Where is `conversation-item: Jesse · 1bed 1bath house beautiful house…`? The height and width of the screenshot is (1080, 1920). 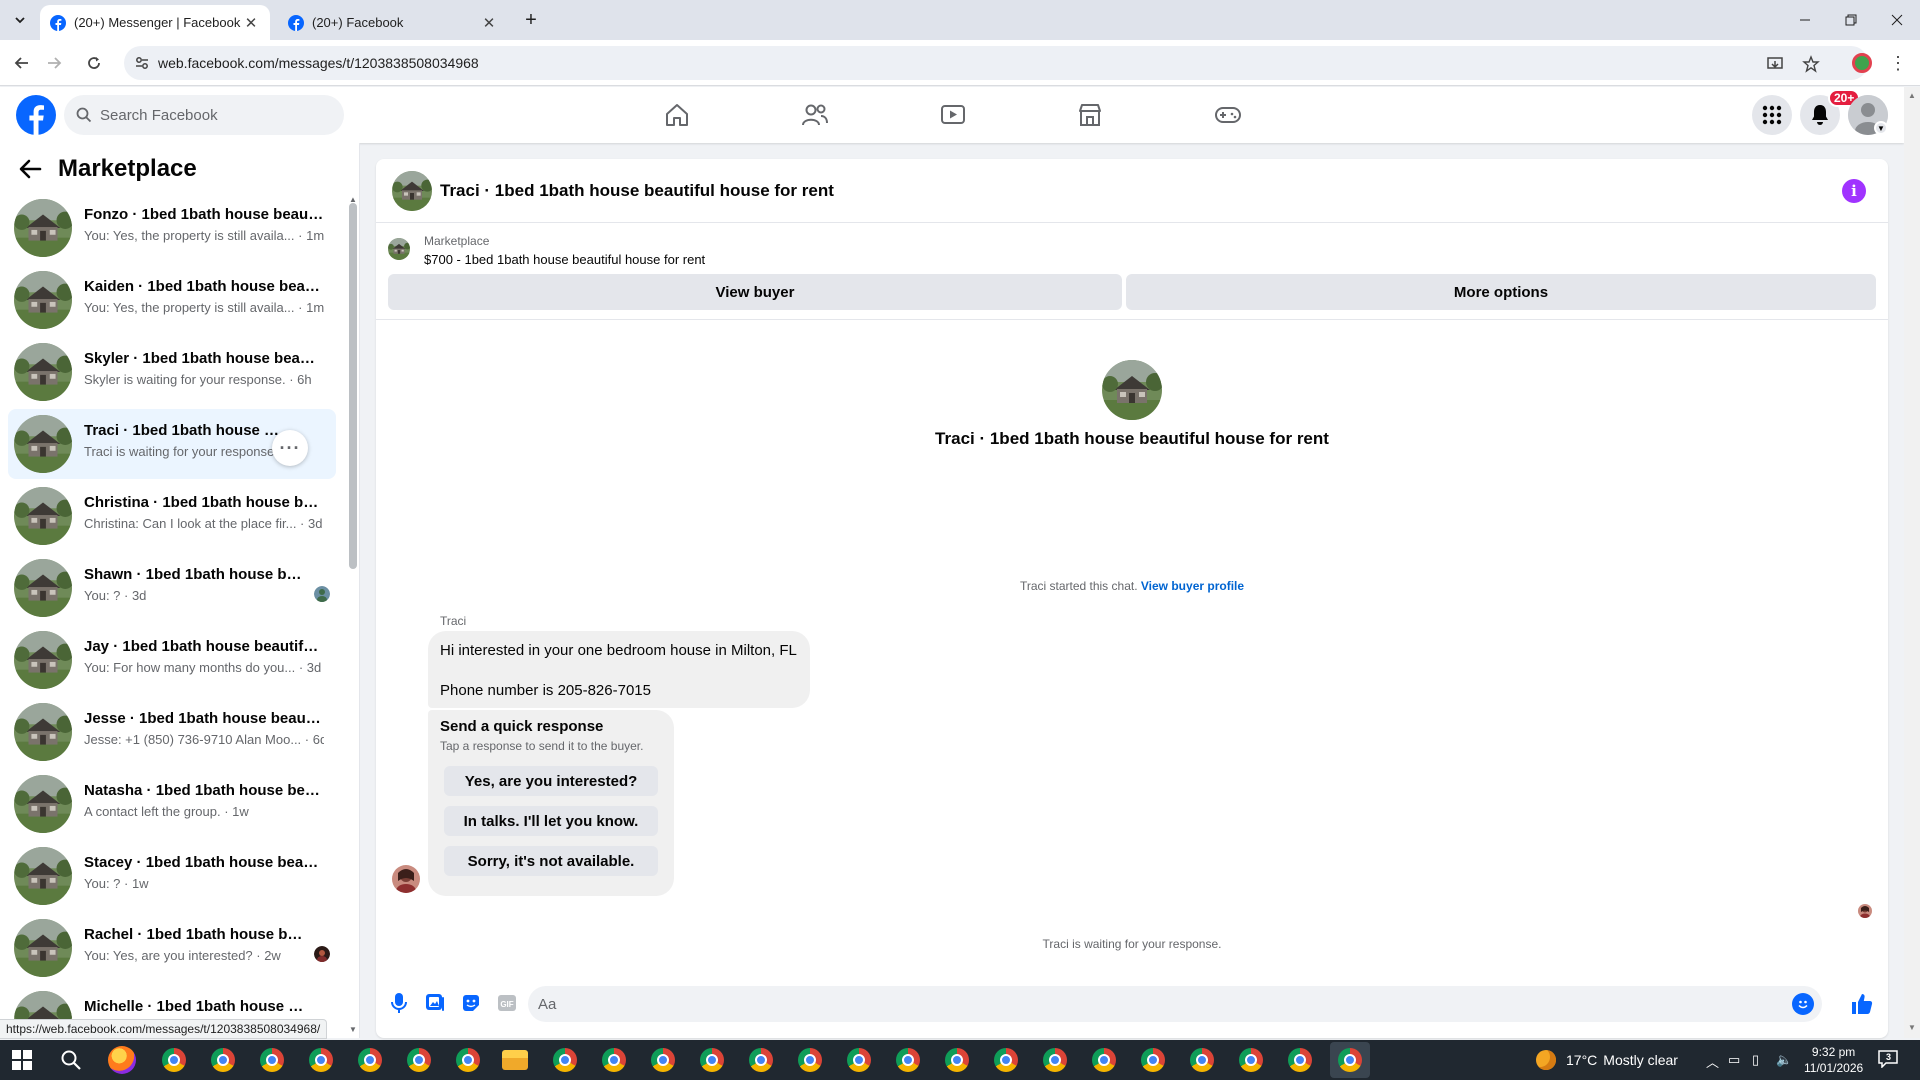
conversation-item: Jesse · 1bed 1bath house beautiful house… is located at coordinates (172, 732).